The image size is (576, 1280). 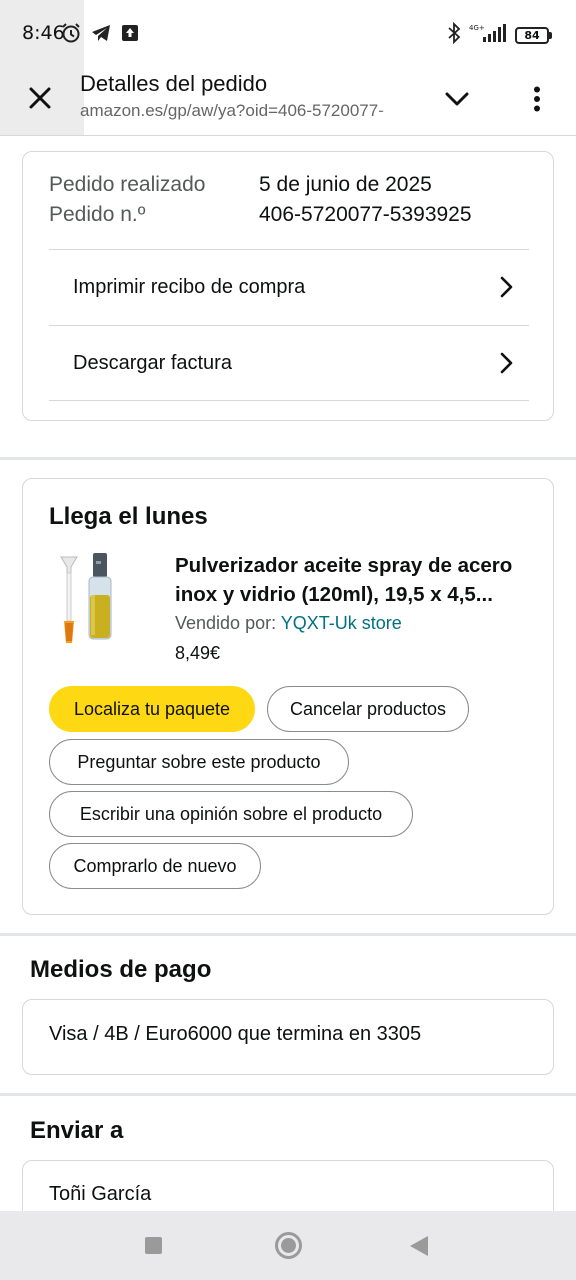 I want to click on close-icon, so click(x=40, y=98).